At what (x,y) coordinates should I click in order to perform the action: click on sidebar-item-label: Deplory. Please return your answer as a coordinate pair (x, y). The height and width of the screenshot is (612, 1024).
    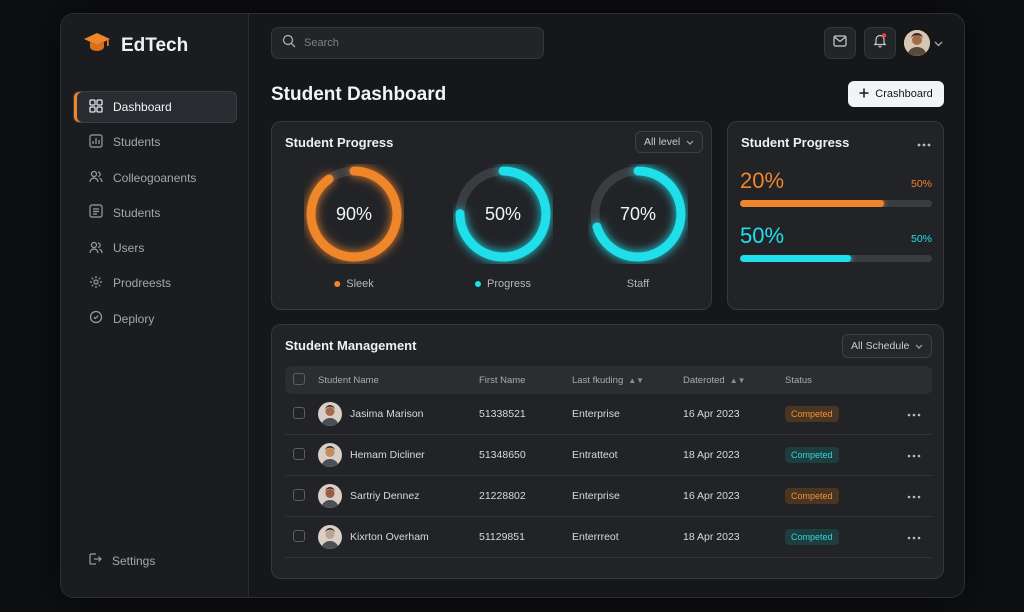
    Looking at the image, I should click on (134, 318).